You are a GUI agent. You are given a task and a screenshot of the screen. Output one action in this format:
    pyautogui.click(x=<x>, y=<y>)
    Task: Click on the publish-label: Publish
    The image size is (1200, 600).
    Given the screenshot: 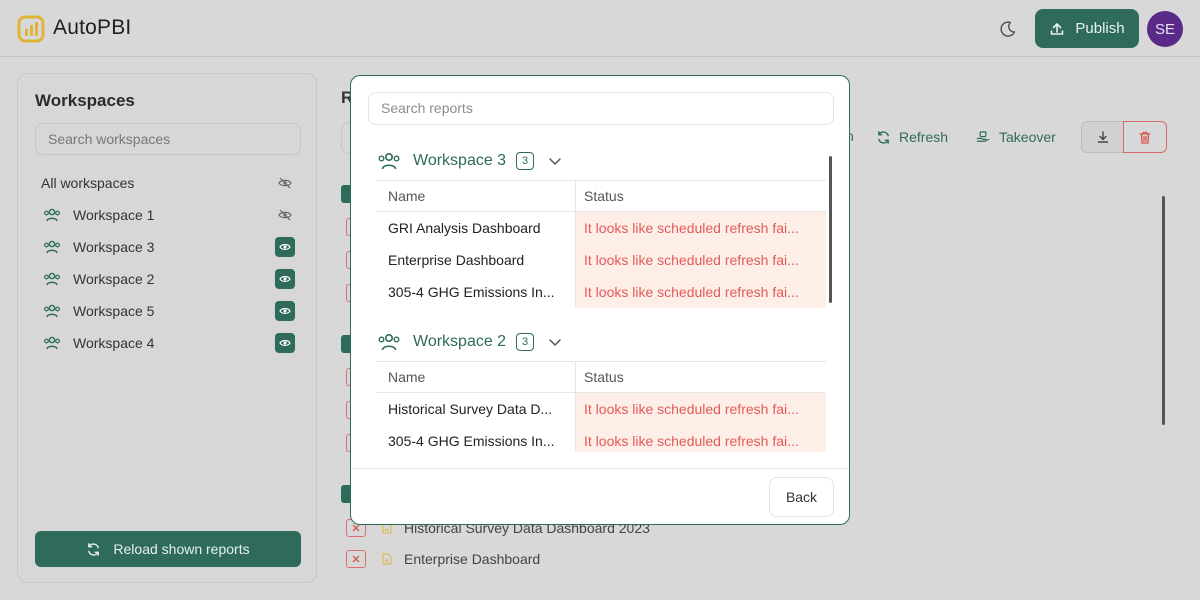 What is the action you would take?
    pyautogui.click(x=1100, y=28)
    